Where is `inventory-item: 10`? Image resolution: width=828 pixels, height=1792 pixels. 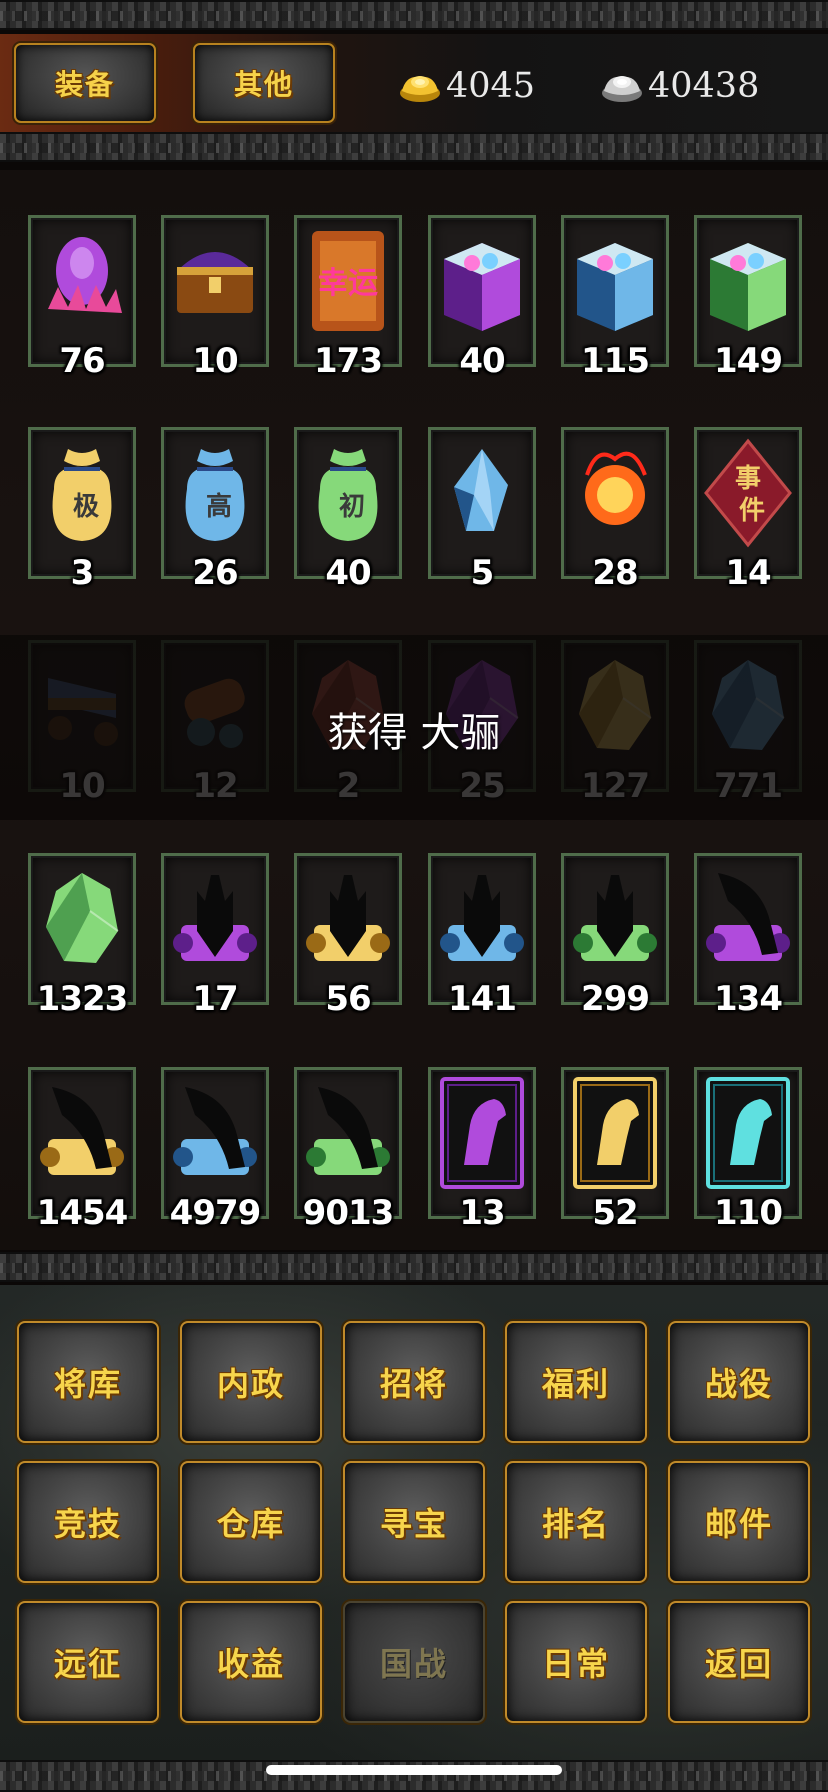 inventory-item: 10 is located at coordinates (215, 298).